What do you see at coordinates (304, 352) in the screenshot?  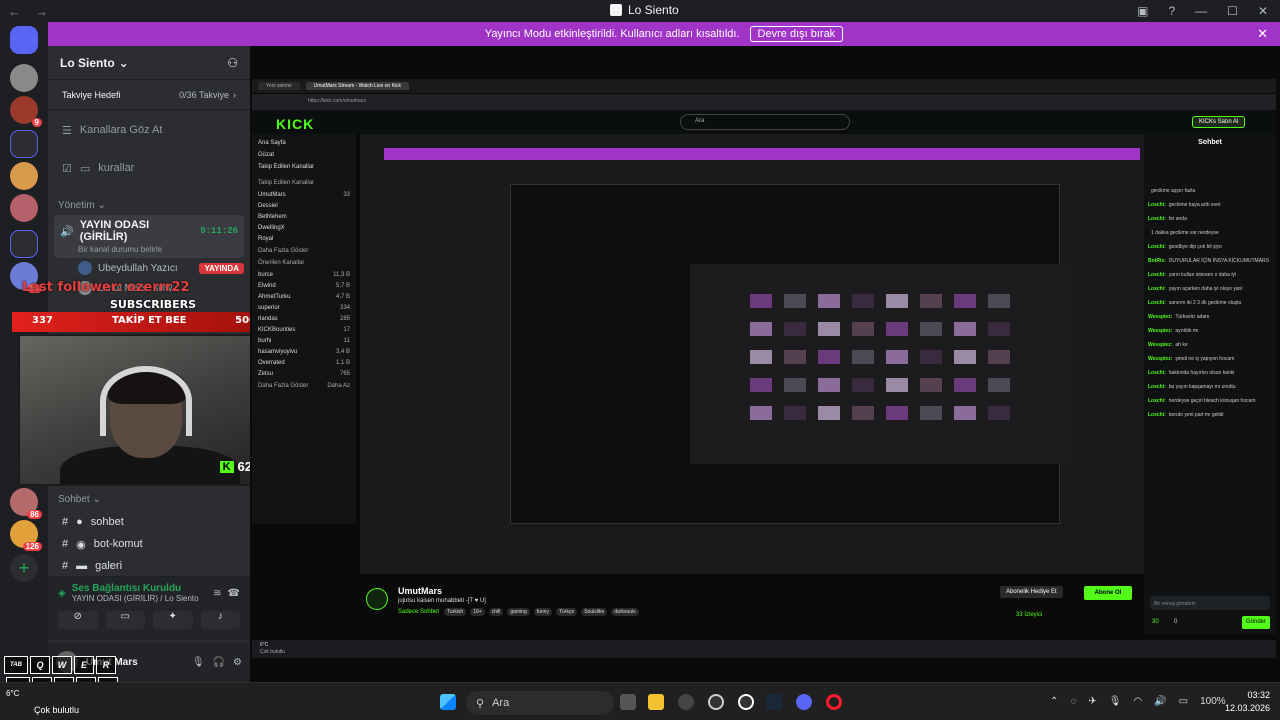 I see `kick-channel-row: hasamviyuyivu 3,4 B` at bounding box center [304, 352].